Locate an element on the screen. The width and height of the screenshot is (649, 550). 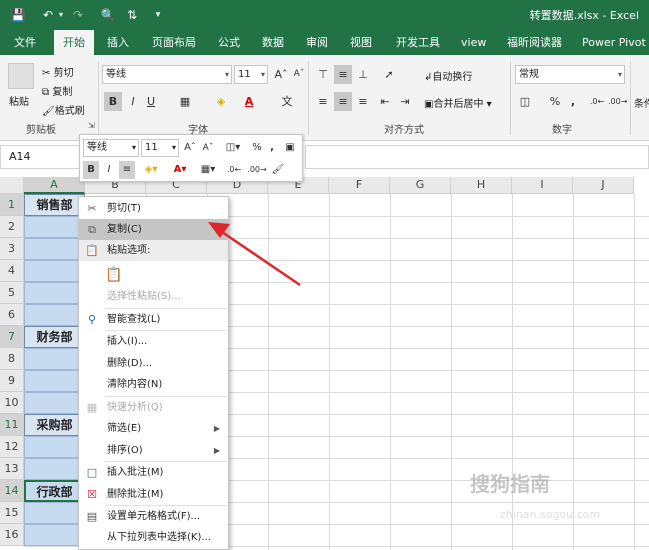
arrow-shaft is located at coordinates (261, 258).